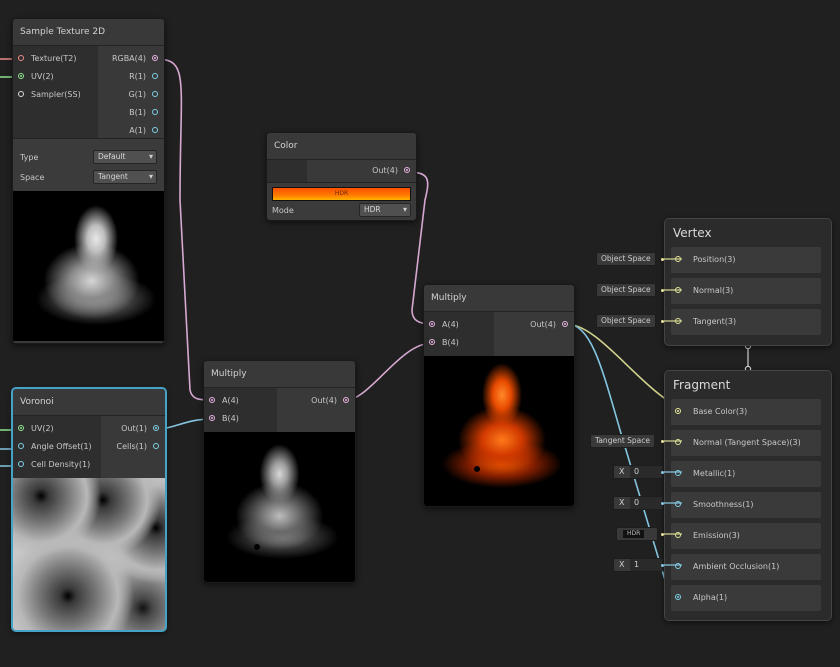  I want to click on input-port-cell-density: Cell Density(1), so click(57, 465).